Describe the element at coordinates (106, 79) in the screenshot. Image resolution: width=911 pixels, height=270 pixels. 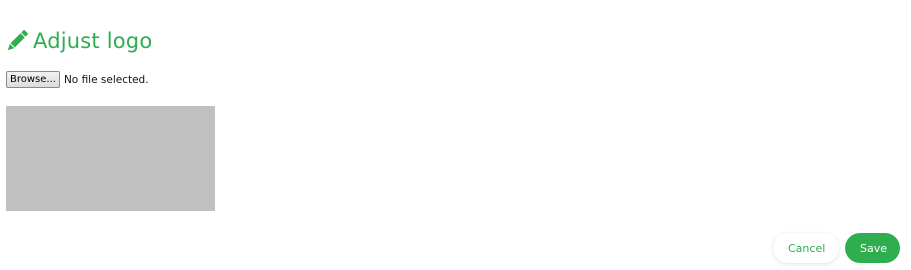
I see `file-status-text: No file selected.` at that location.